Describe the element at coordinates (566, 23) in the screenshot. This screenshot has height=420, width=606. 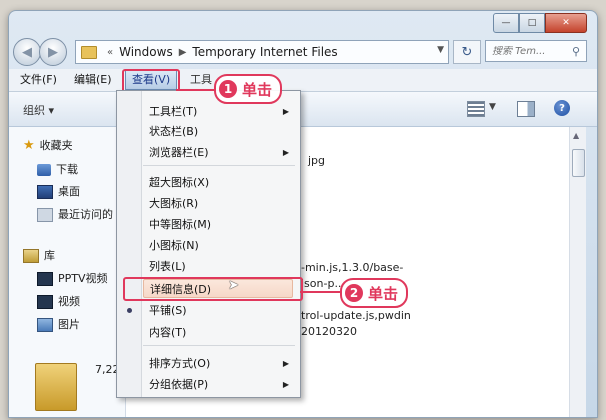
I see `close-button: ✕` at that location.